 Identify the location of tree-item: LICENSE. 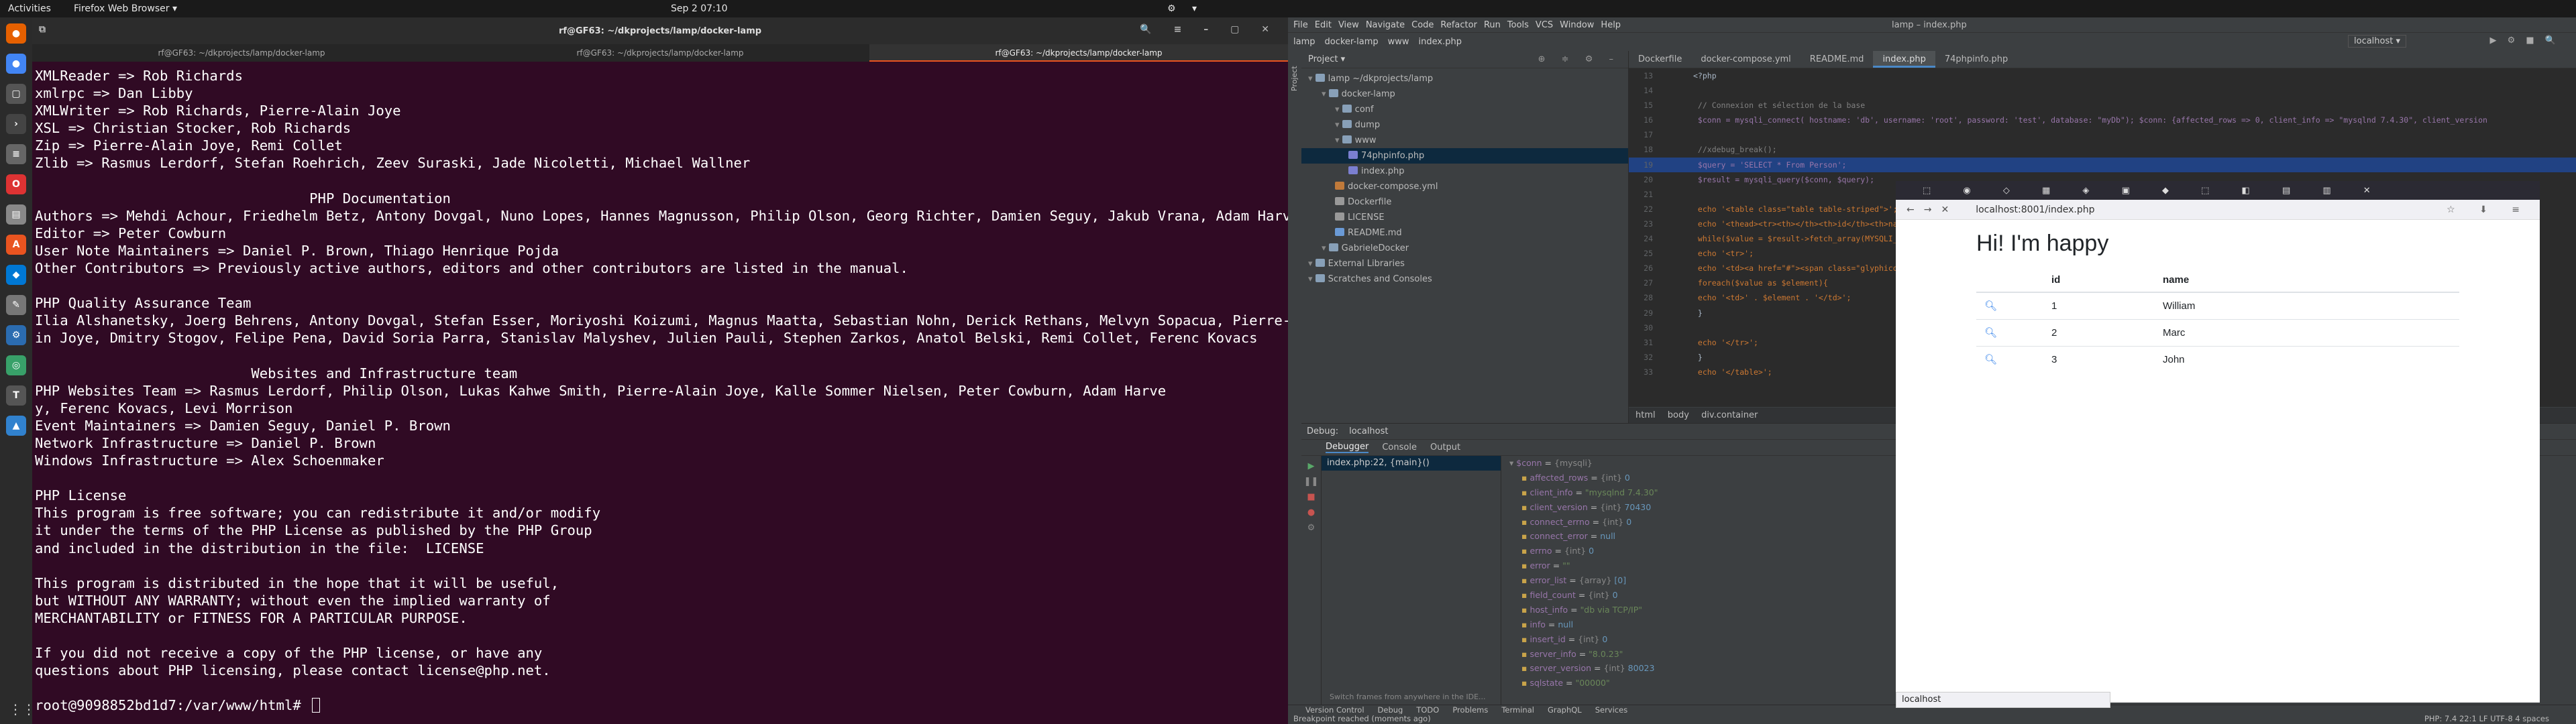
(1464, 217).